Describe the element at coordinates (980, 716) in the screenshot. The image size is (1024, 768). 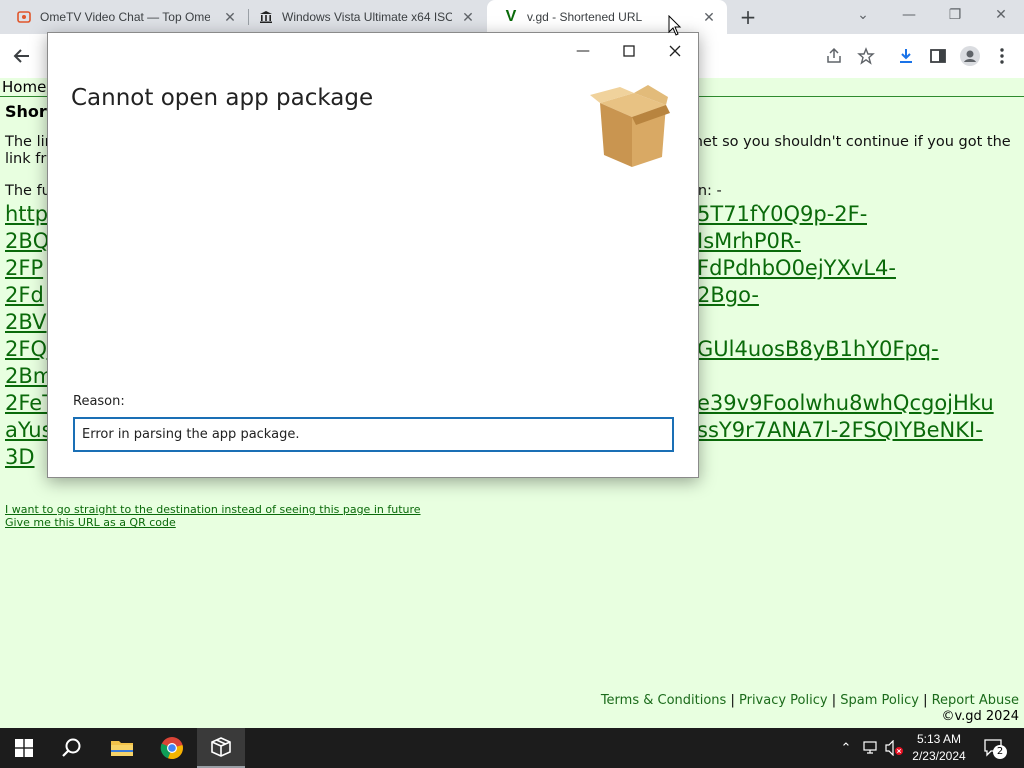
I see `copyright-text: ©v.gd 2024` at that location.